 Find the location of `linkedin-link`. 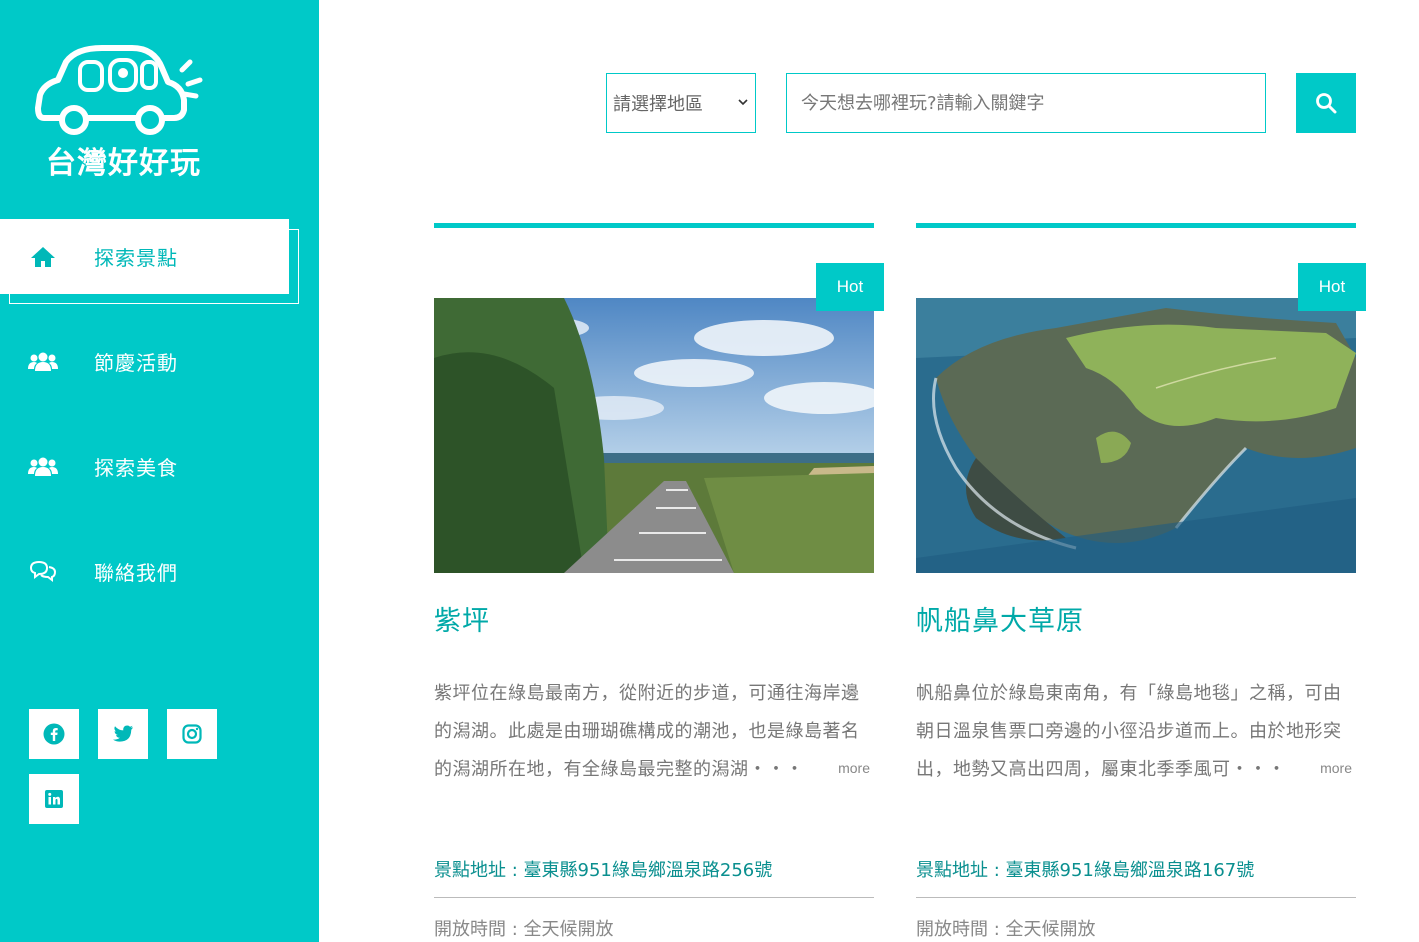

linkedin-link is located at coordinates (54, 799).